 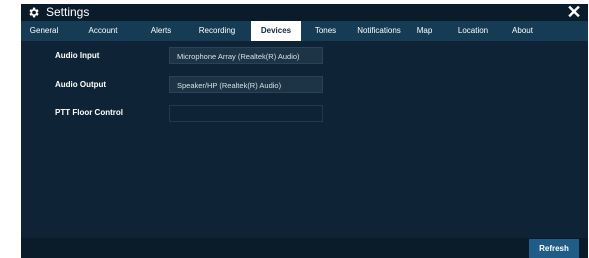 What do you see at coordinates (77, 55) in the screenshot?
I see `audio-input-label: Audio Input` at bounding box center [77, 55].